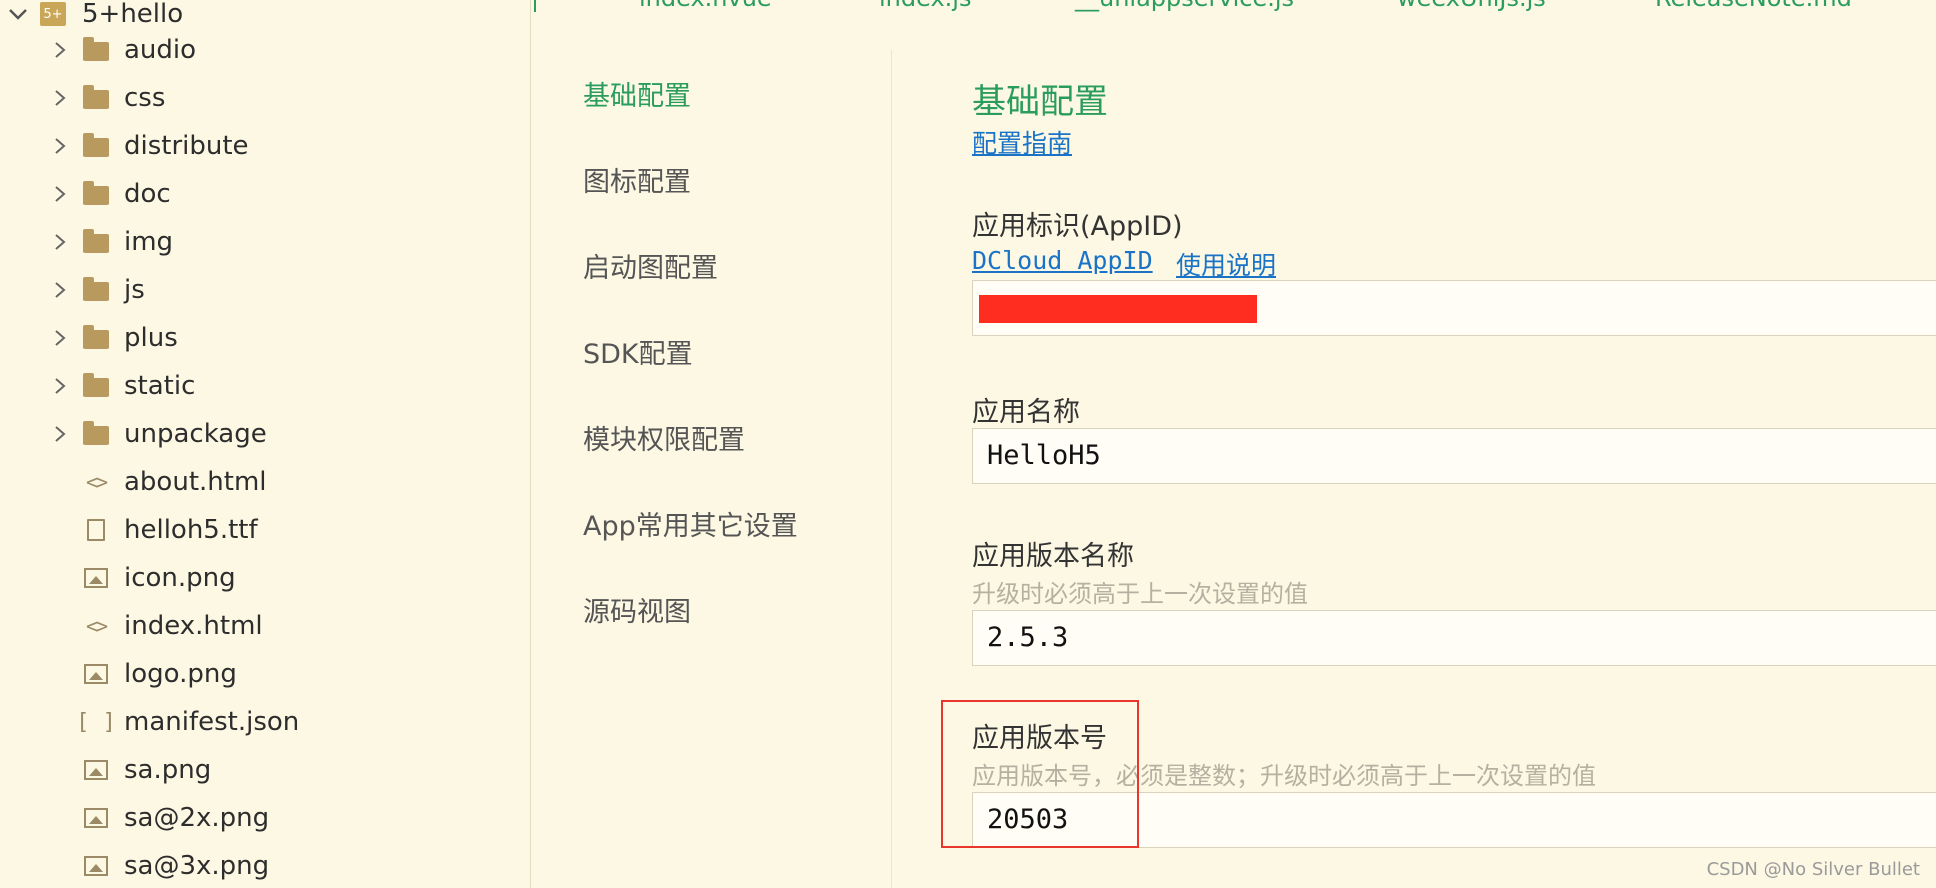 The height and width of the screenshot is (888, 1936). What do you see at coordinates (1077, 226) in the screenshot?
I see `appid-label: 应用标识(AppID)` at bounding box center [1077, 226].